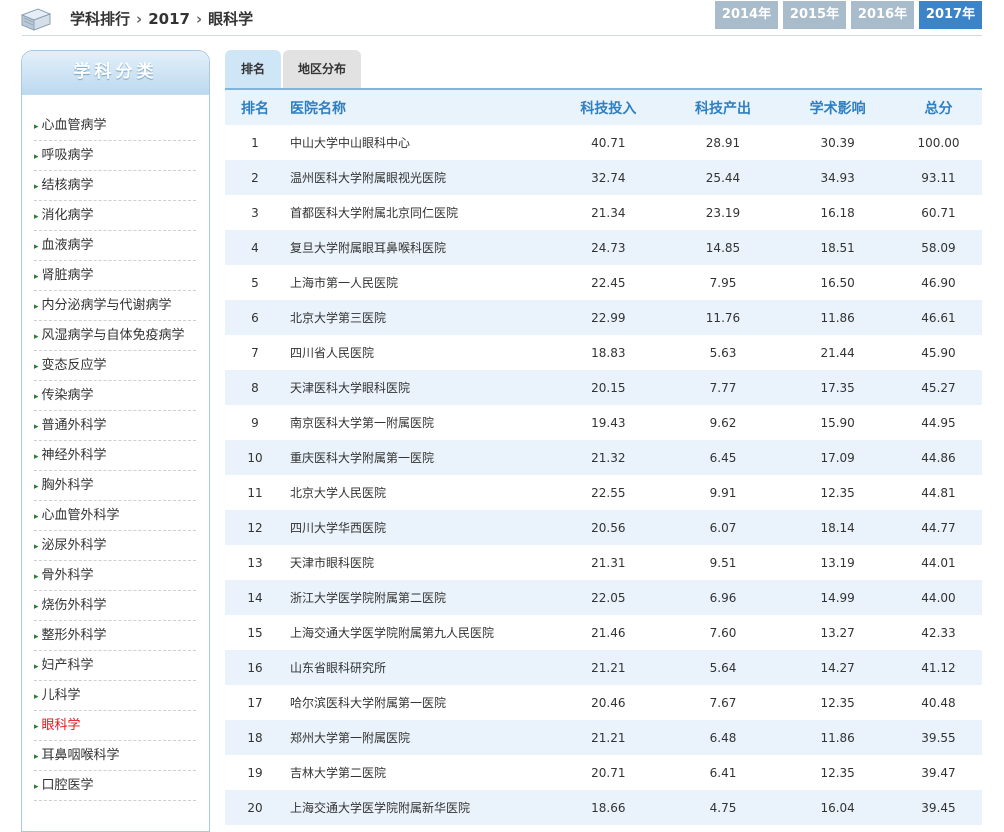 Image resolution: width=1004 pixels, height=832 pixels. What do you see at coordinates (938, 247) in the screenshot?
I see `total-score-cell: 58.09` at bounding box center [938, 247].